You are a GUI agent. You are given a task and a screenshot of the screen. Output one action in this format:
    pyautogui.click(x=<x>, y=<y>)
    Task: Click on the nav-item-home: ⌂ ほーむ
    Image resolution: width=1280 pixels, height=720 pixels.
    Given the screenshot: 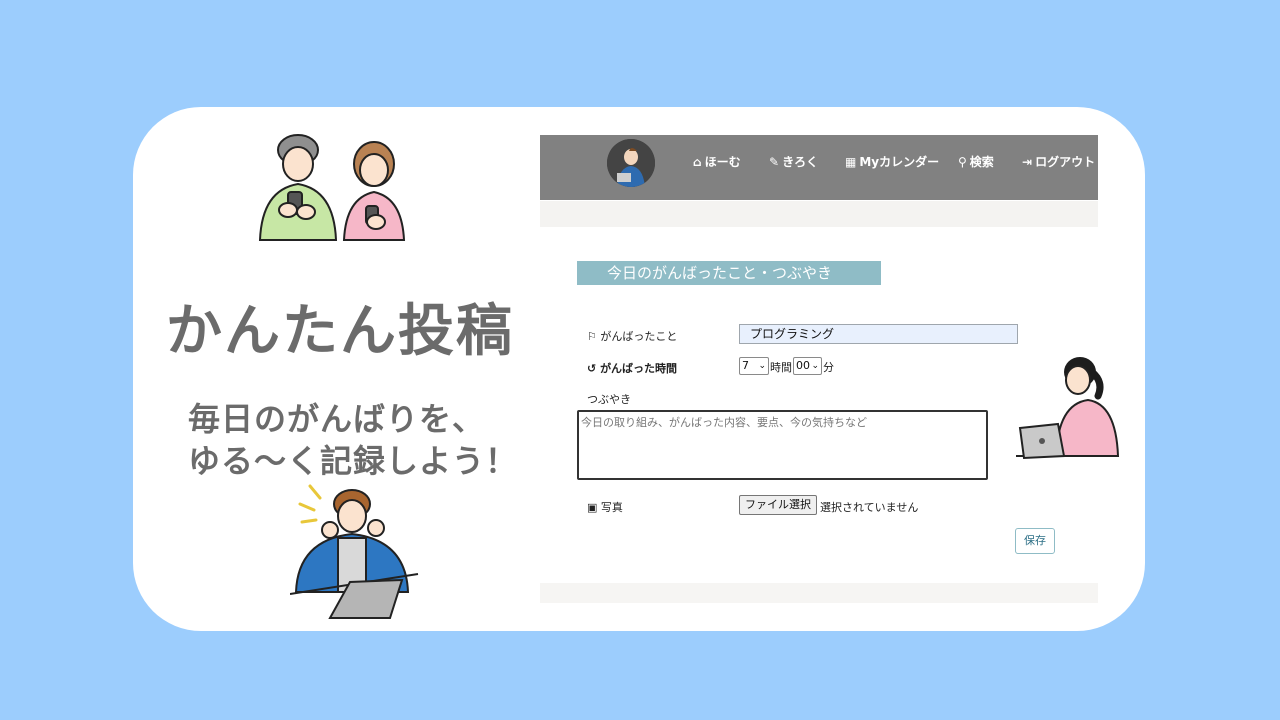 What is the action you would take?
    pyautogui.click(x=717, y=161)
    